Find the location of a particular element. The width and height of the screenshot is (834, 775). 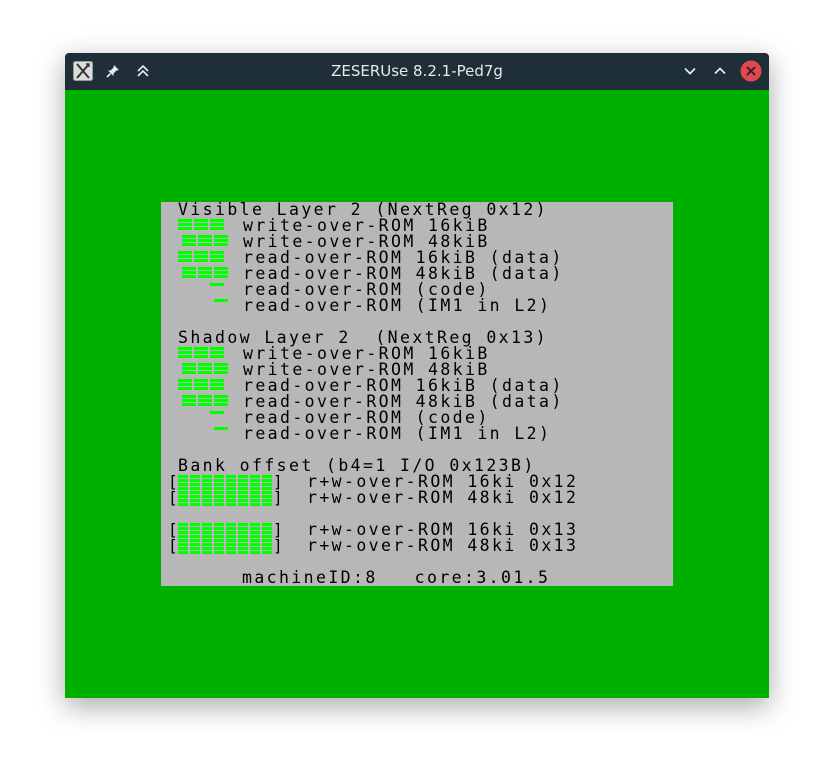

minimize-button is located at coordinates (690, 71).